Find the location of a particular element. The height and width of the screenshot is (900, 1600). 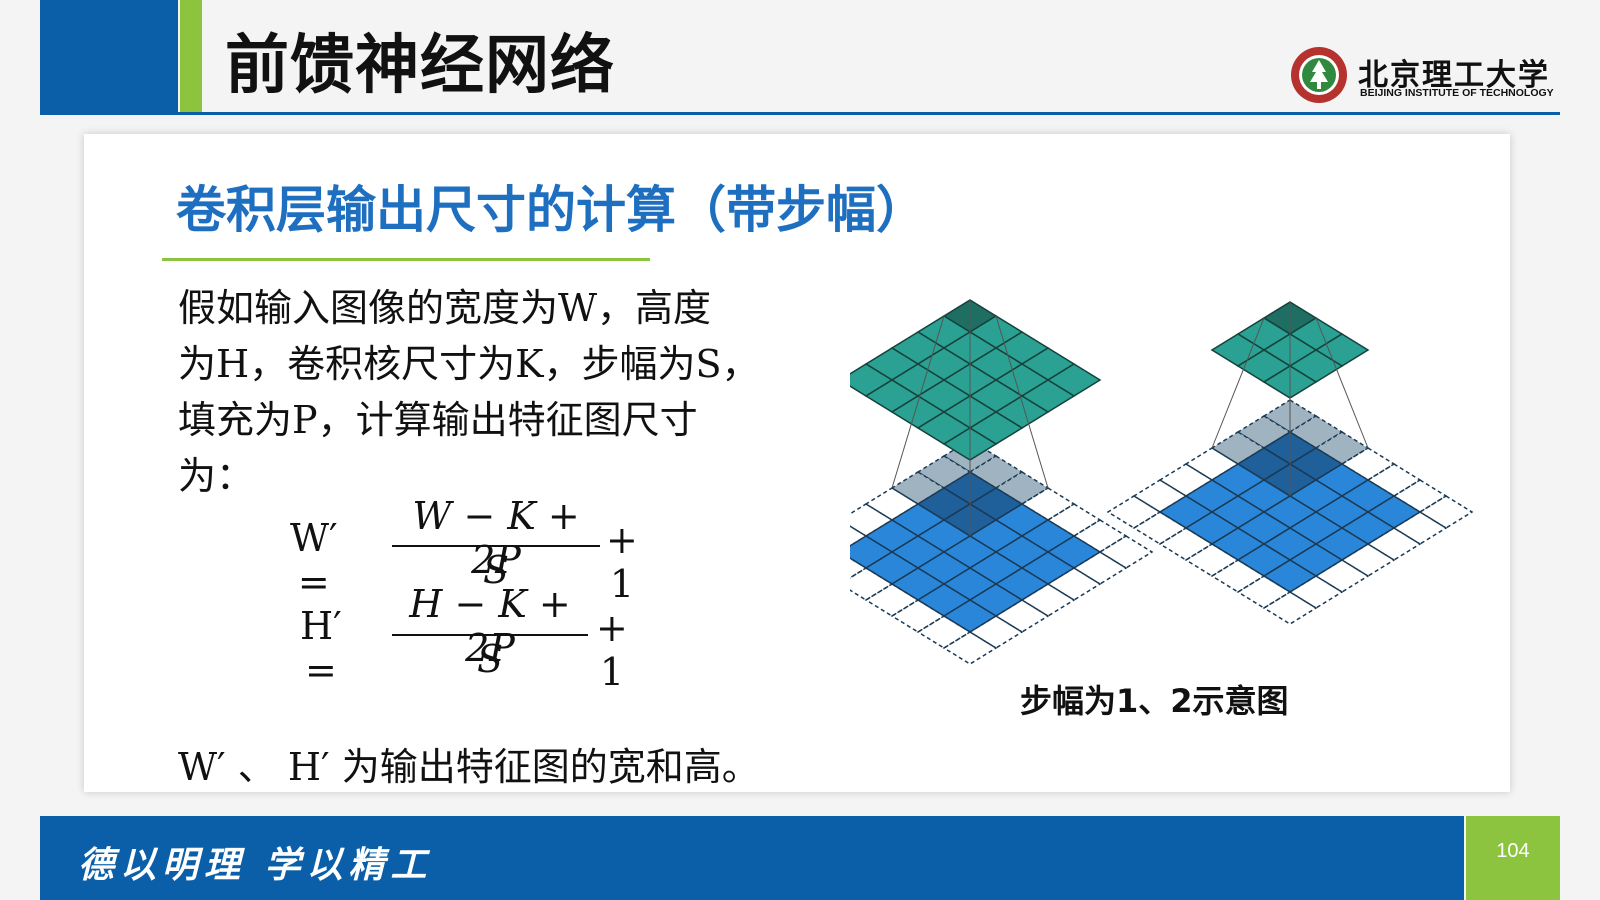

paragraph-line: 填充为P，计算输出特征图尺寸 is located at coordinates (438, 420).